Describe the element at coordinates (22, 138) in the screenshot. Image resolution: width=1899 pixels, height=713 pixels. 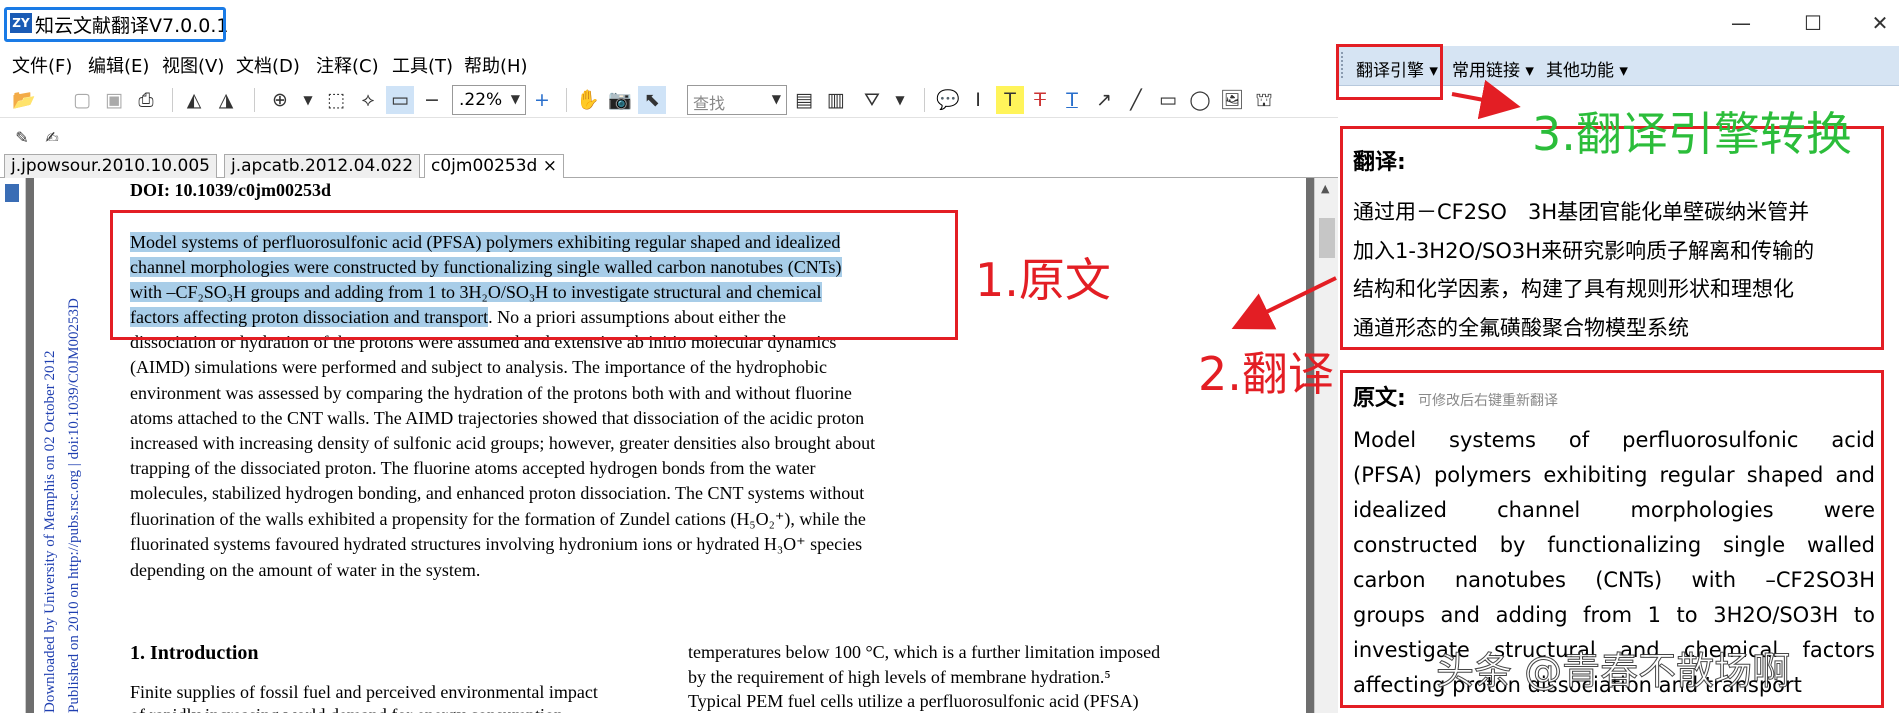
I see `edit-note-icon: ✎` at that location.